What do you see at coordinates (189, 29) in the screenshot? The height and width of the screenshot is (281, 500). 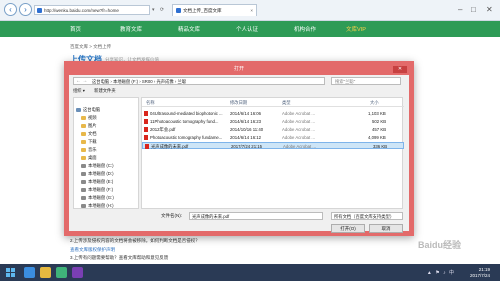 I see `nav-premium: 精品文库` at bounding box center [189, 29].